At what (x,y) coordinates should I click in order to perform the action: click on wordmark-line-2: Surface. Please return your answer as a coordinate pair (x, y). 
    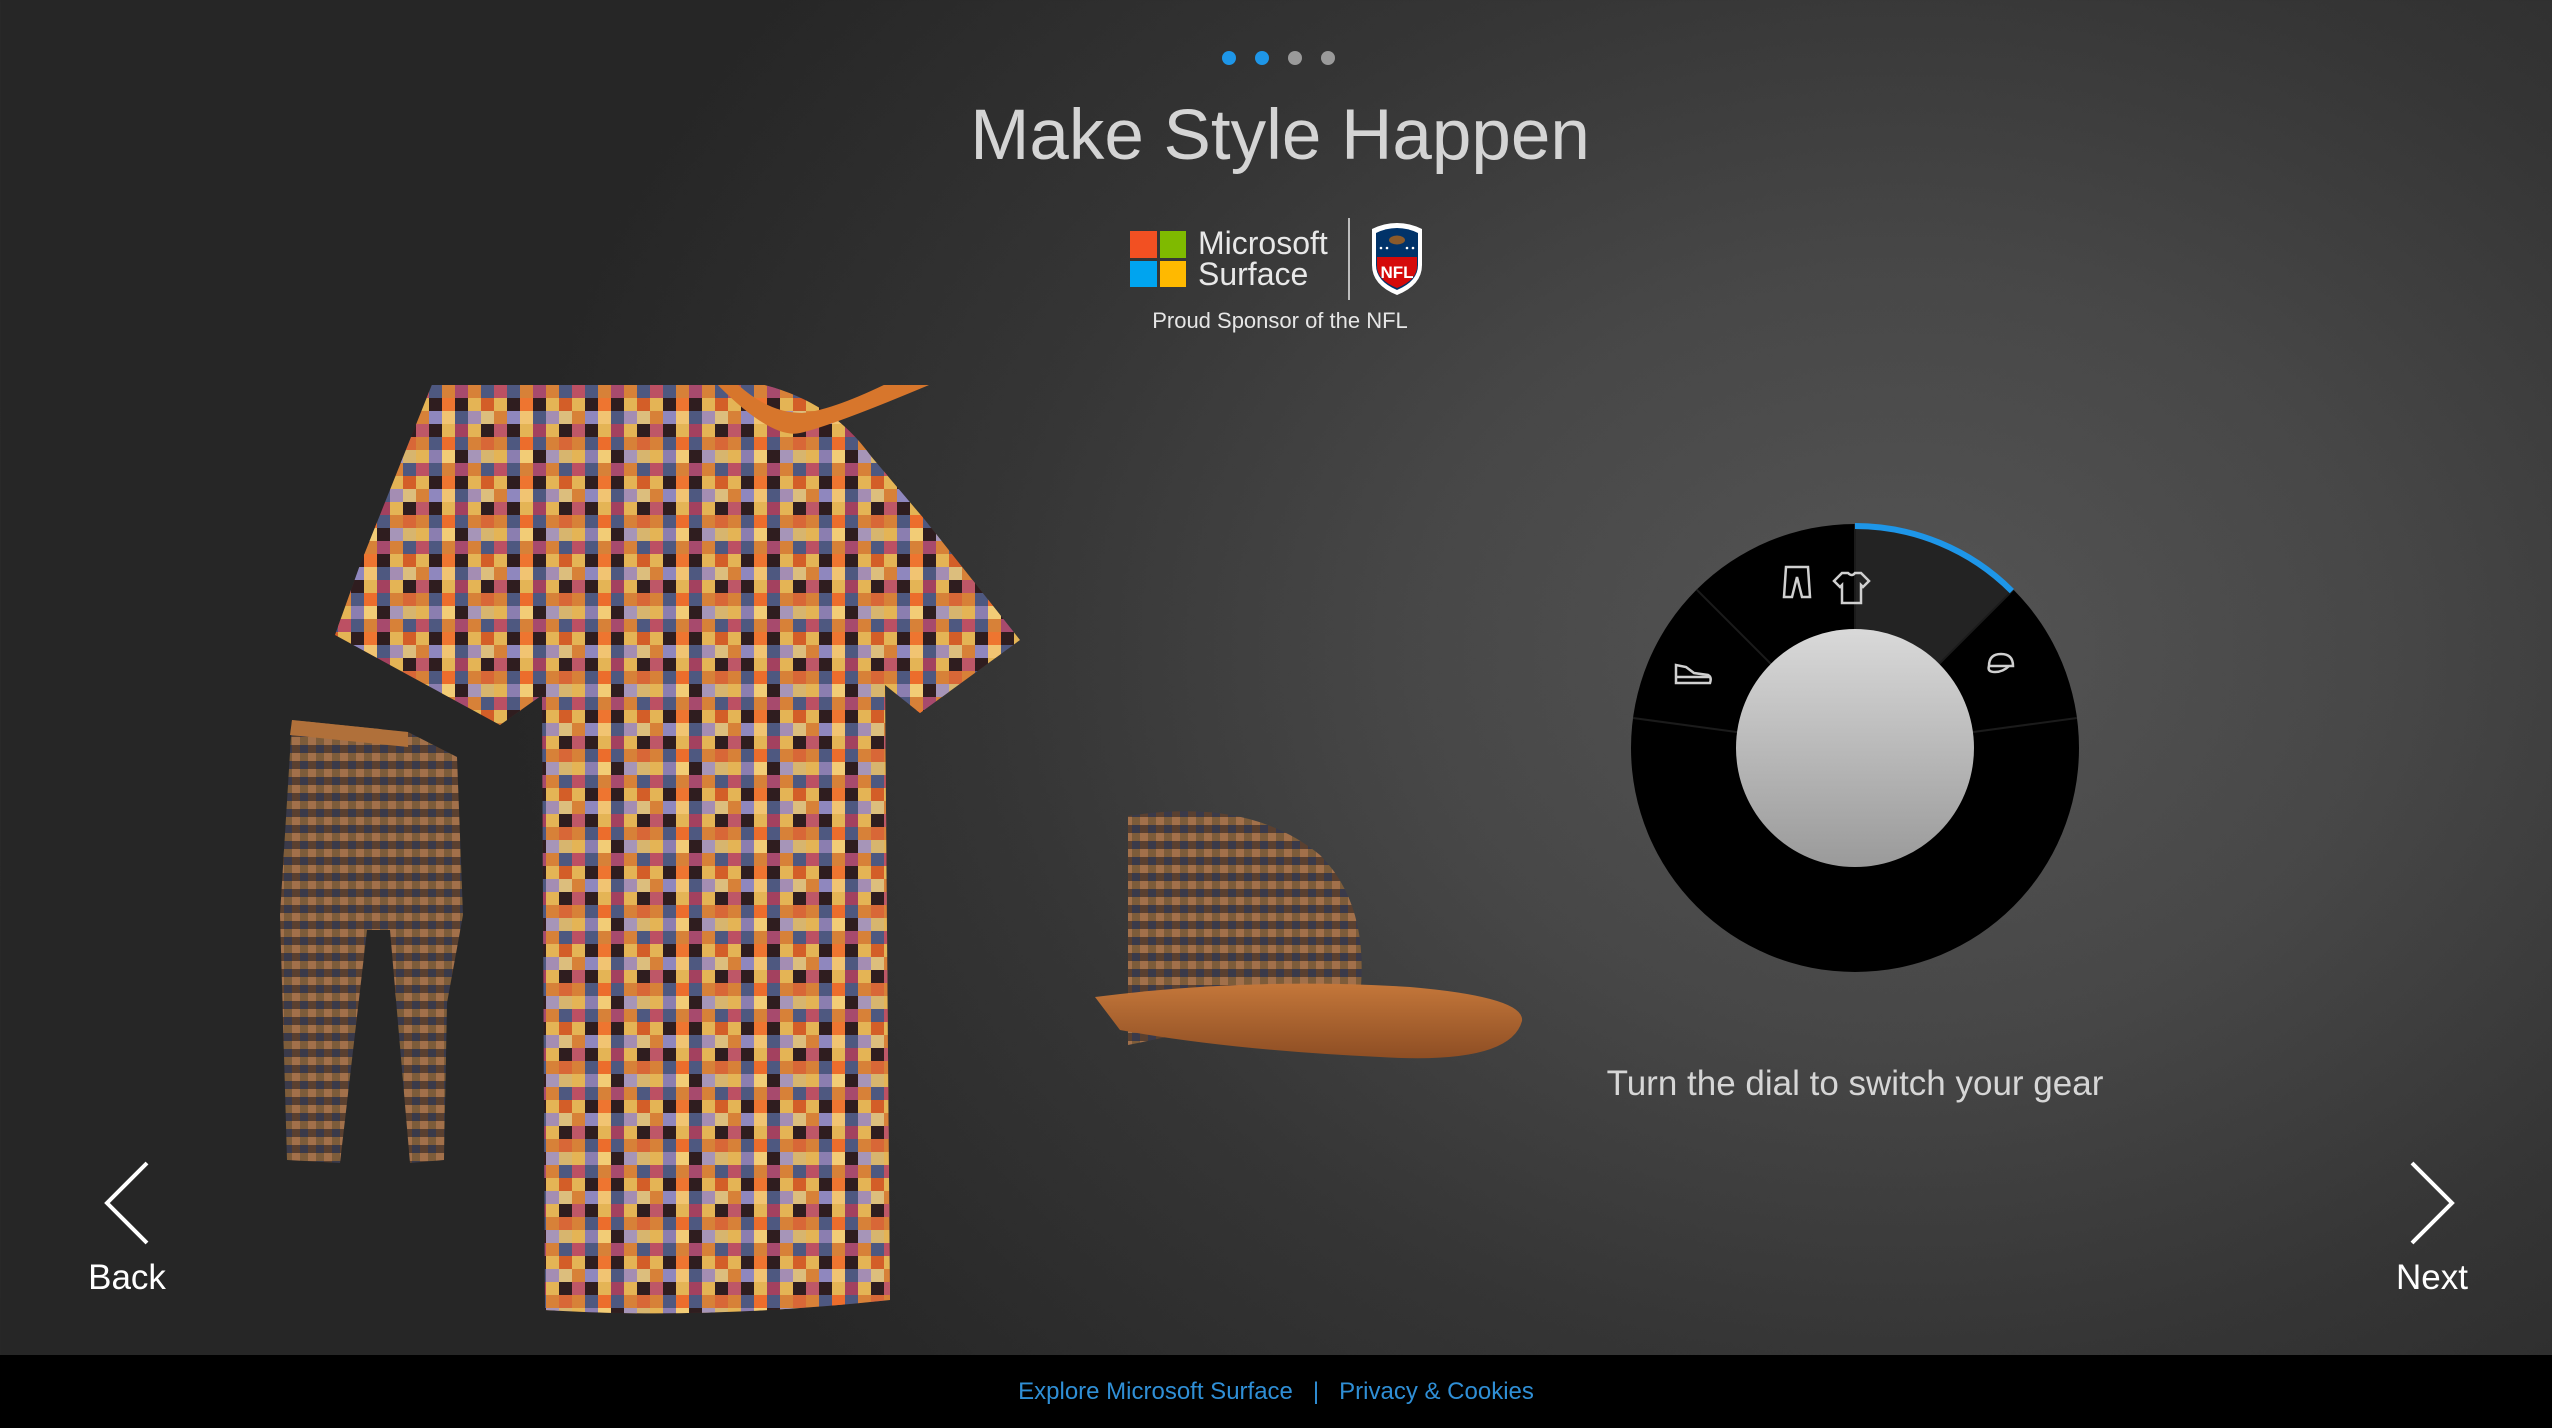
    Looking at the image, I should click on (1253, 274).